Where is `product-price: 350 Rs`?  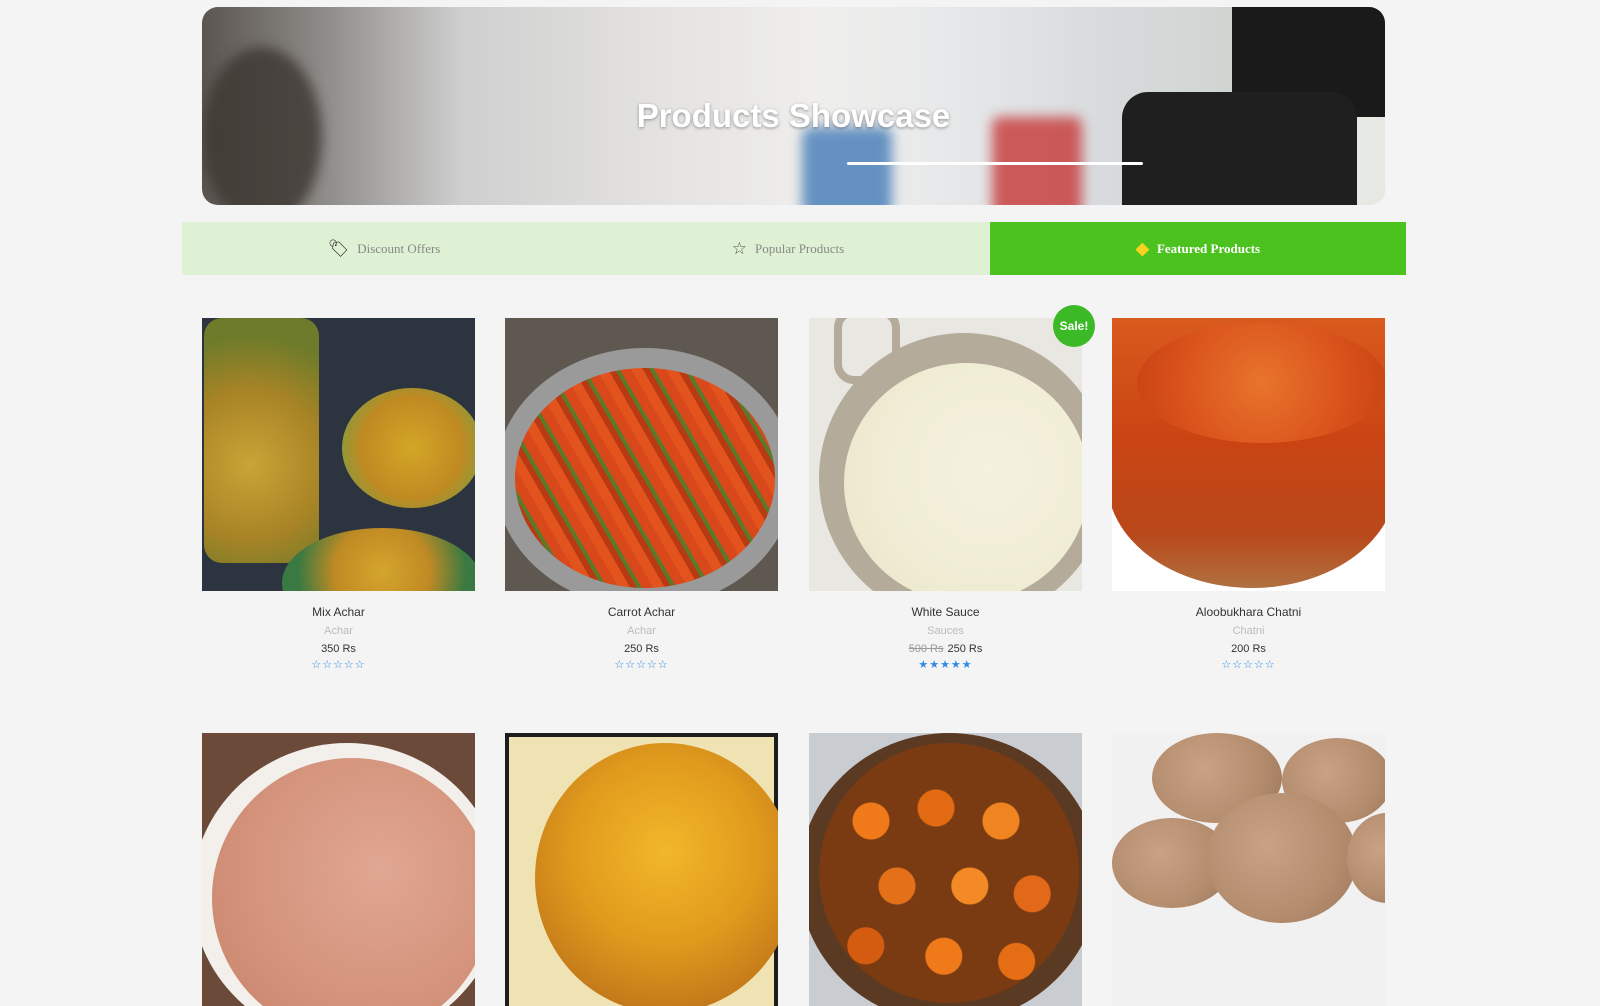 product-price: 350 Rs is located at coordinates (338, 649).